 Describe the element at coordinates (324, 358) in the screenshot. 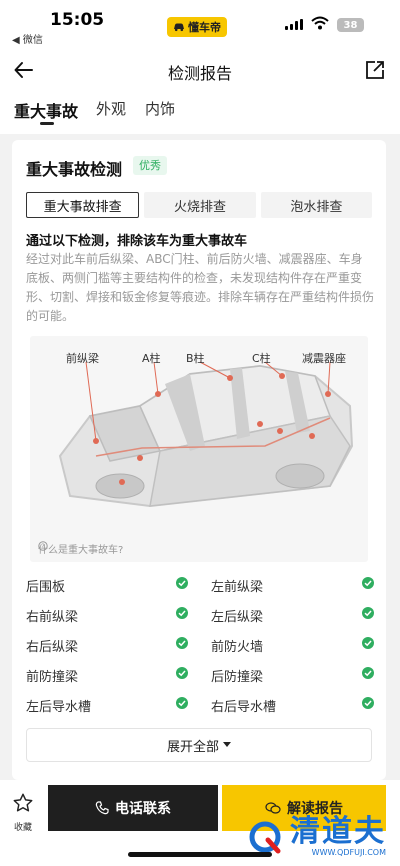

I see `part-label-shock-mount: 减震器座` at that location.